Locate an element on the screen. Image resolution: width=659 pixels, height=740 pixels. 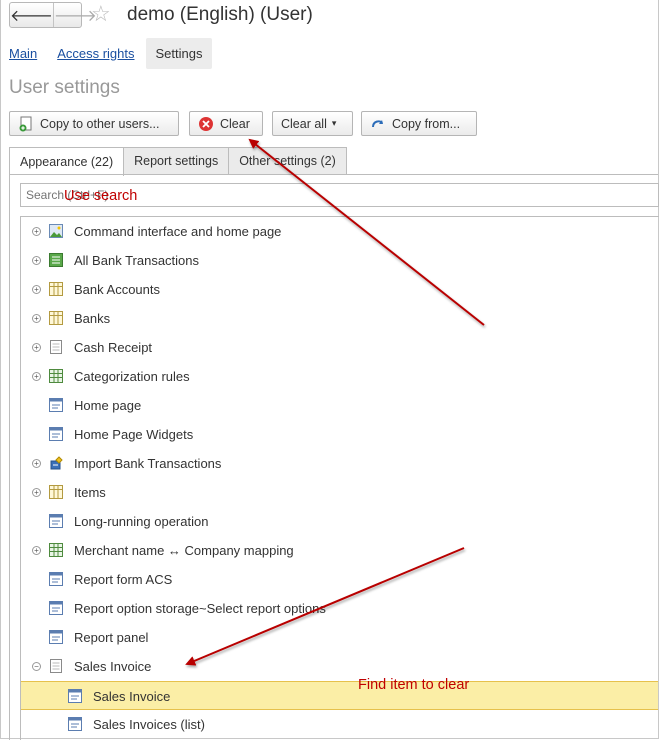
arrow-to-clear is located at coordinates (366, 232).